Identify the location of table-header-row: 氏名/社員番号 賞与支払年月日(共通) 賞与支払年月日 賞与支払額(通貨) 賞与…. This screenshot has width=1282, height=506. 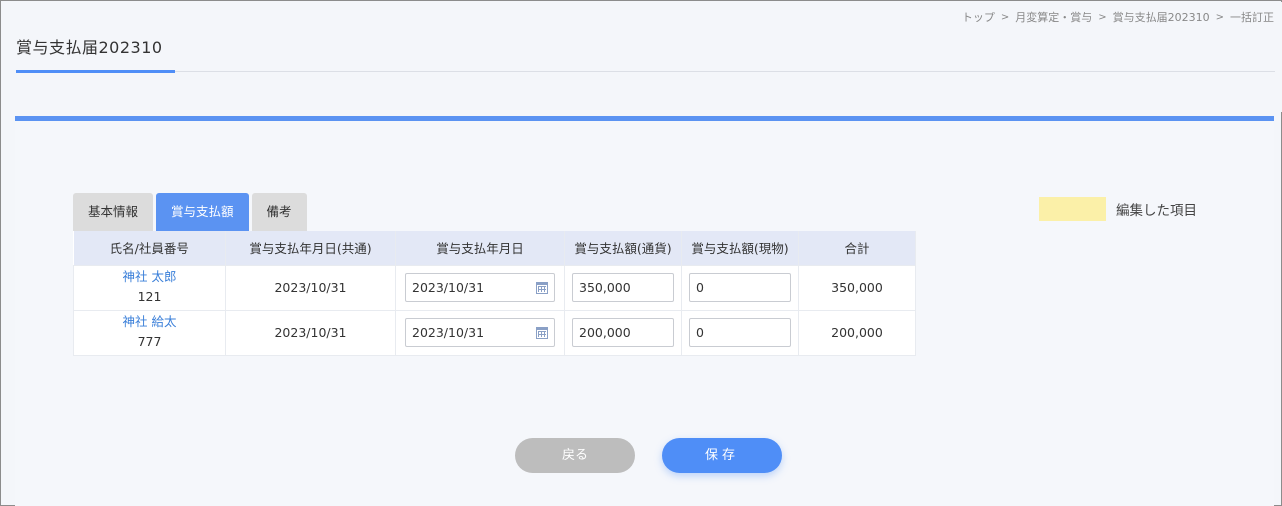
(494, 248).